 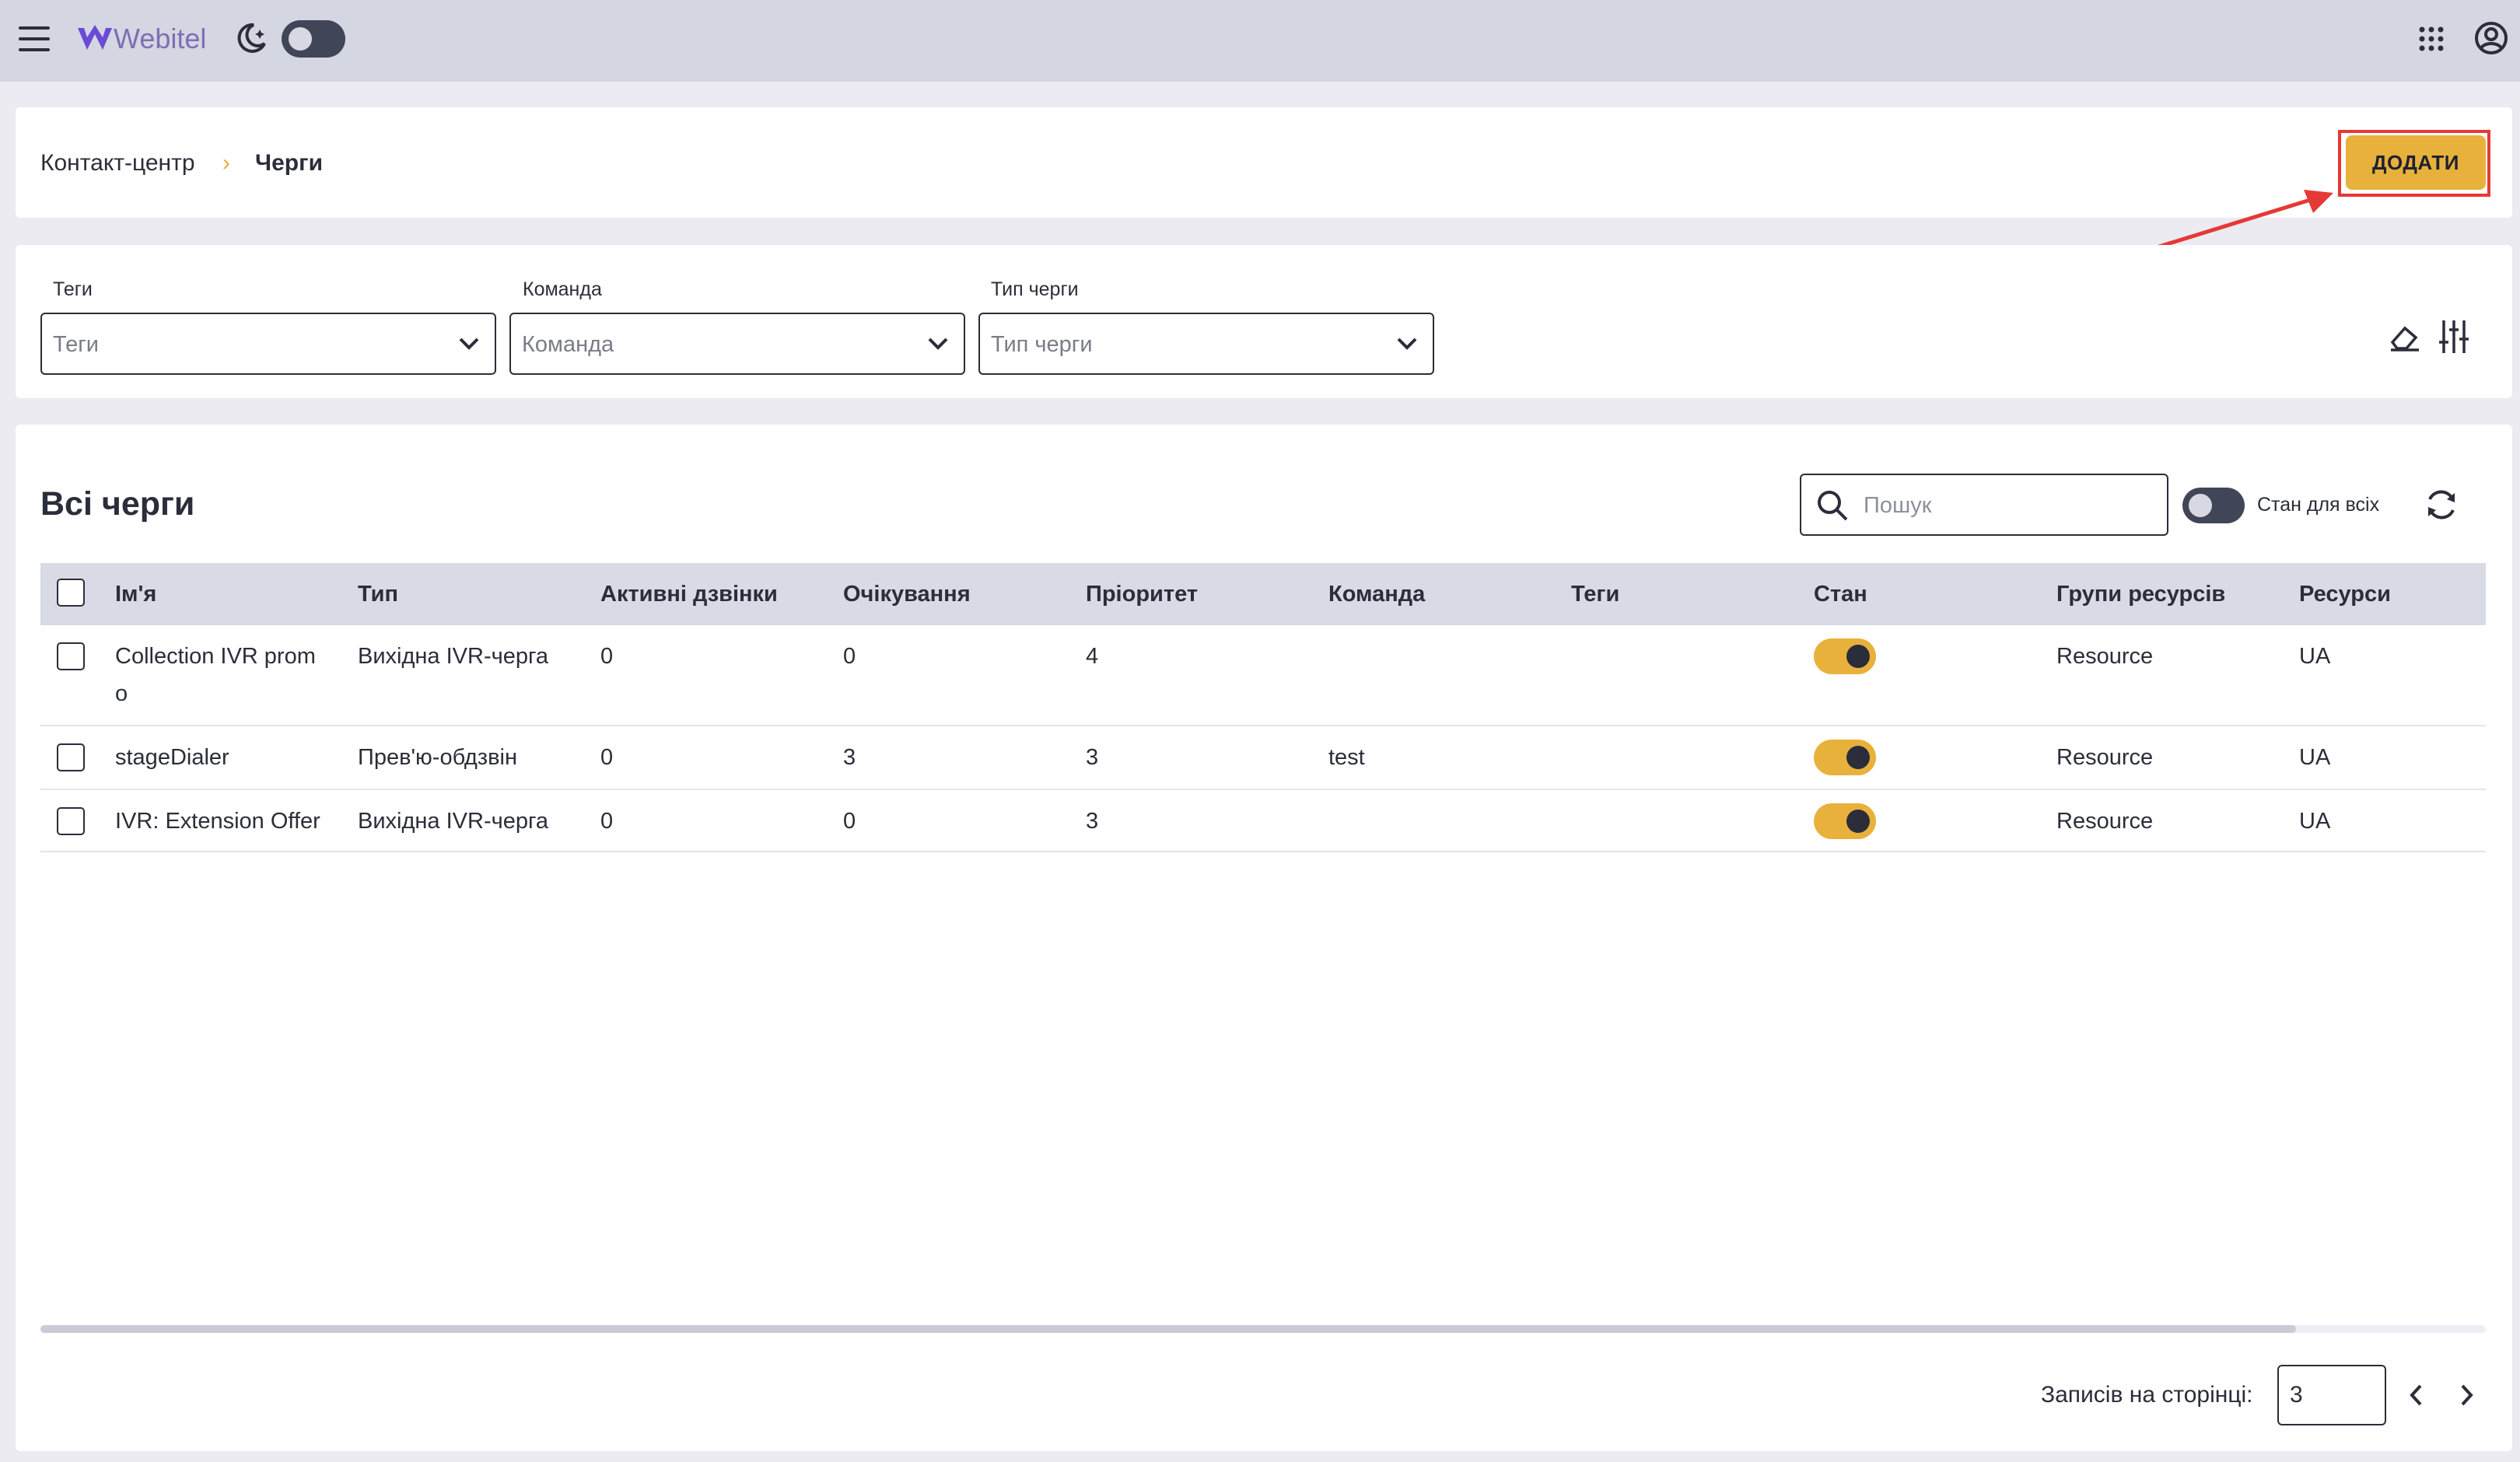 I want to click on column-header: Групи ресурсів, so click(x=2141, y=594).